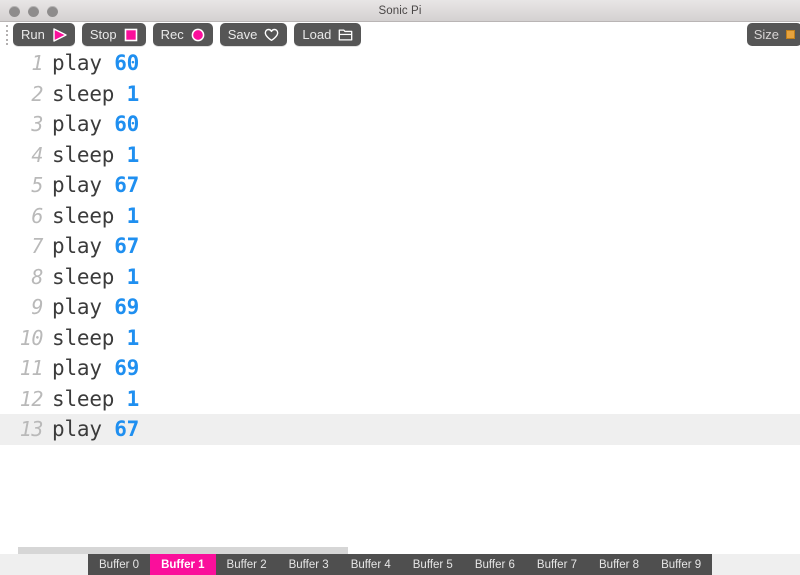  I want to click on toolbar-button-group: Run Stop Rec Save Load, so click(187, 34).